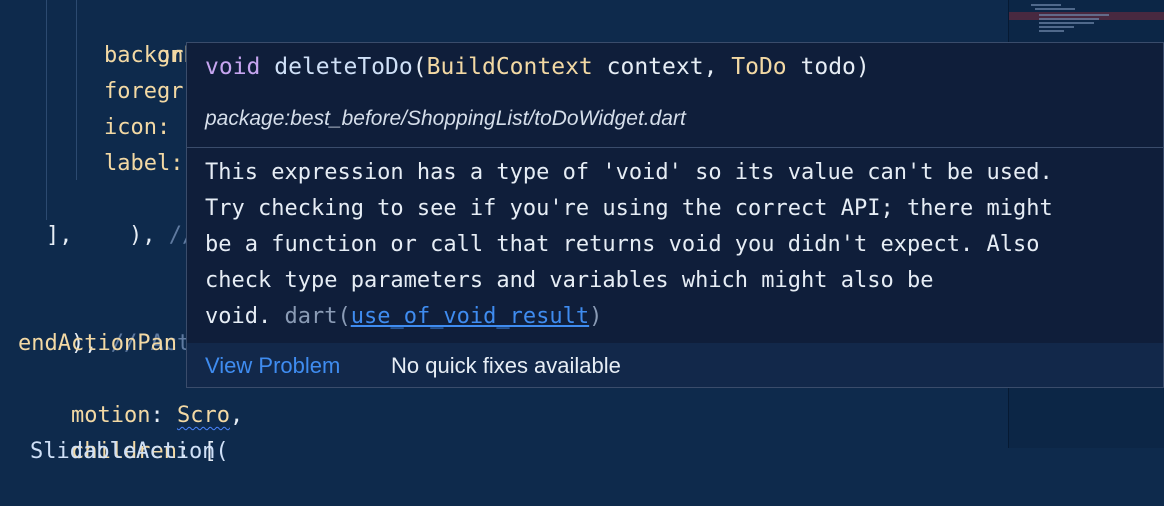  Describe the element at coordinates (144, 127) in the screenshot. I see `code-line: icon:` at that location.